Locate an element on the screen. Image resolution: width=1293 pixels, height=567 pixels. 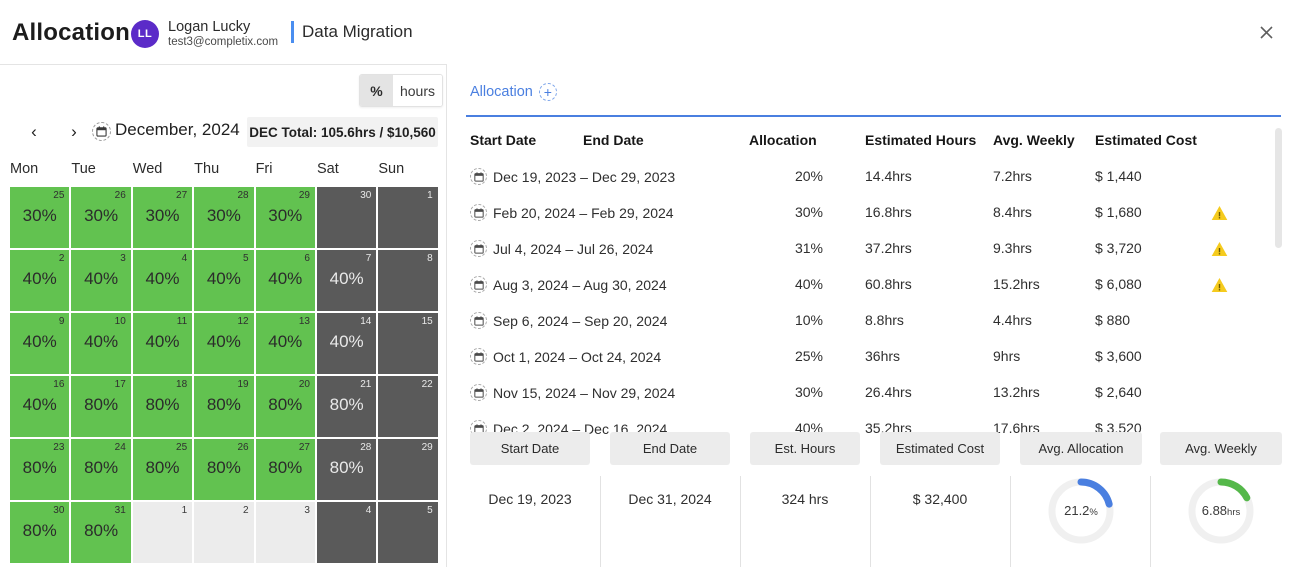
calendar-day-cell: 29 30% is located at coordinates (286, 218).